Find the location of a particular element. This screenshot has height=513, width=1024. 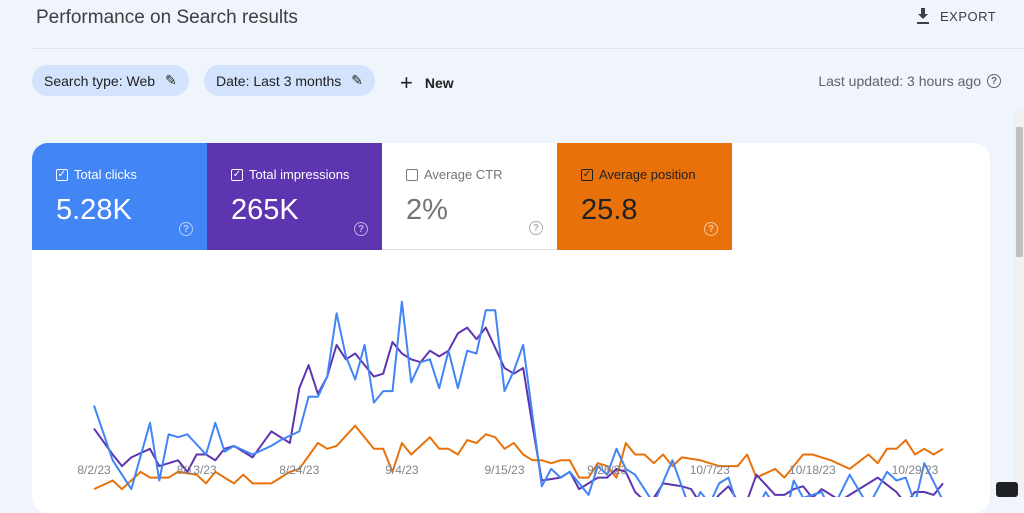

x-tick-label: 10/29/23 is located at coordinates (915, 470).